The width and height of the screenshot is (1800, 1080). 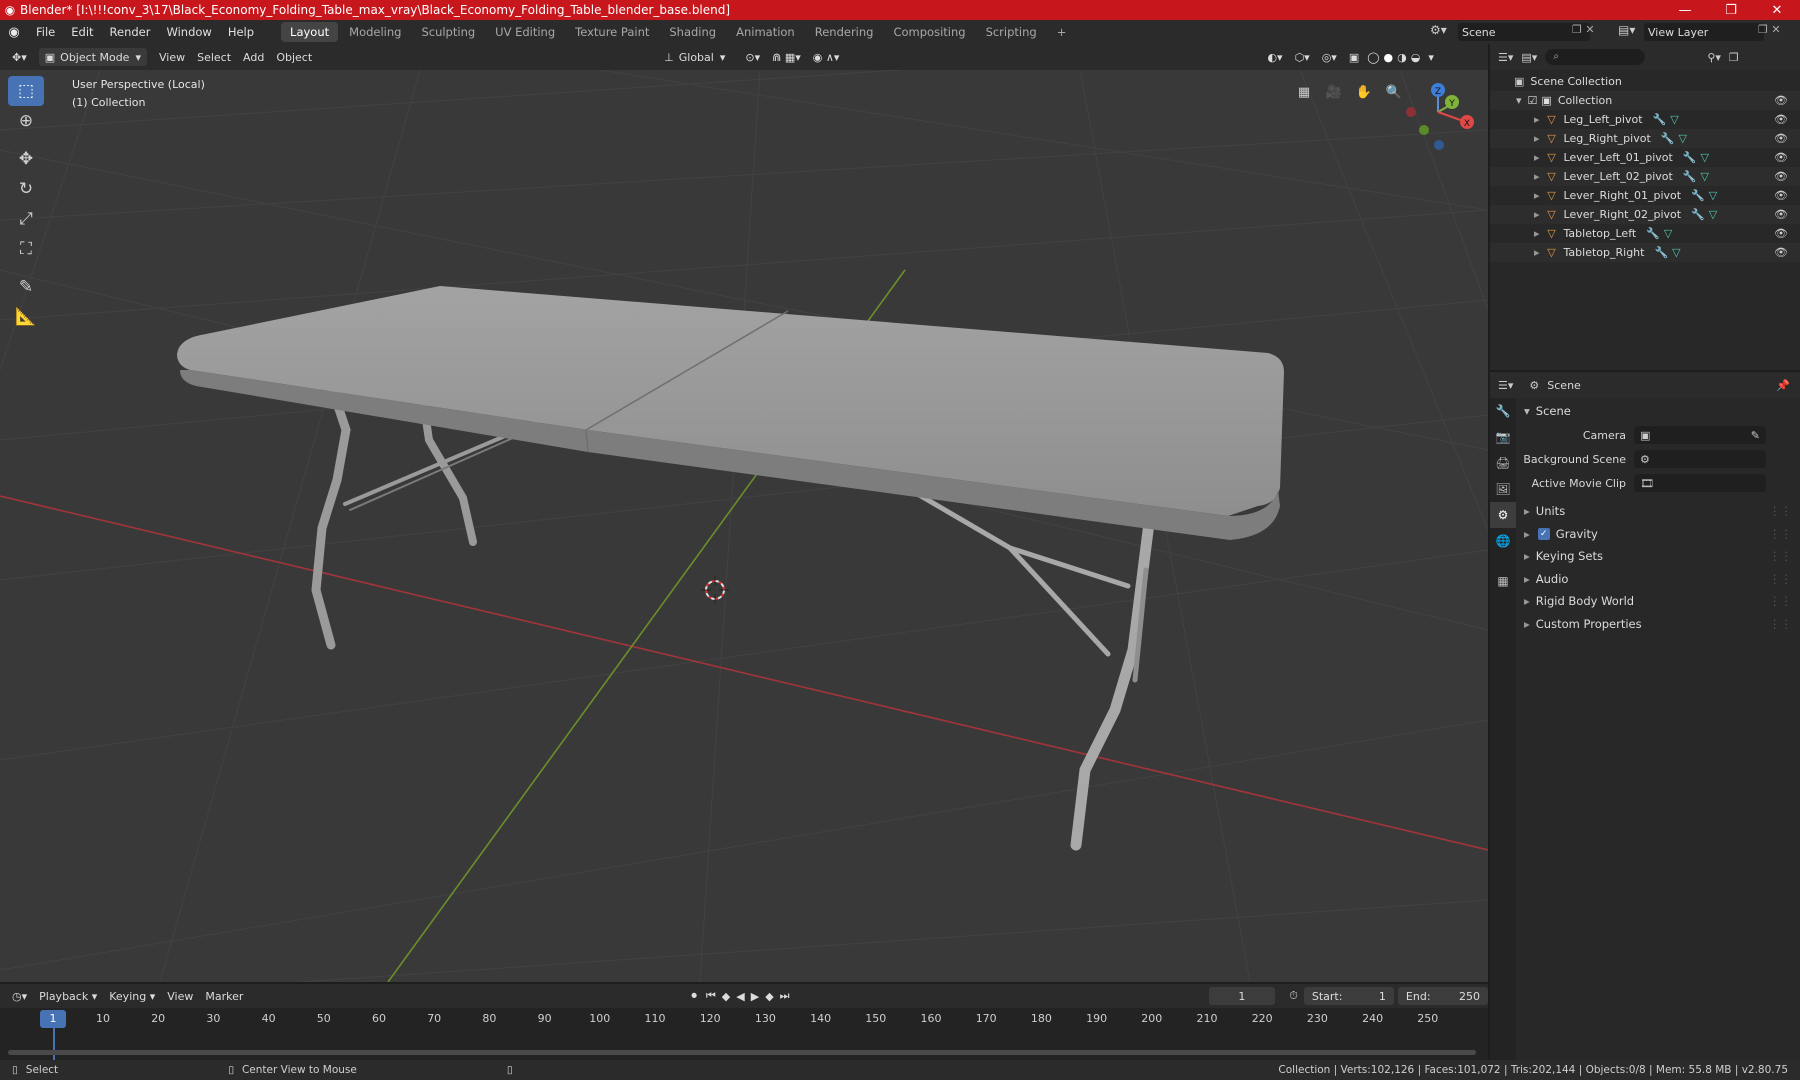 I want to click on menu-file: File, so click(x=45, y=32).